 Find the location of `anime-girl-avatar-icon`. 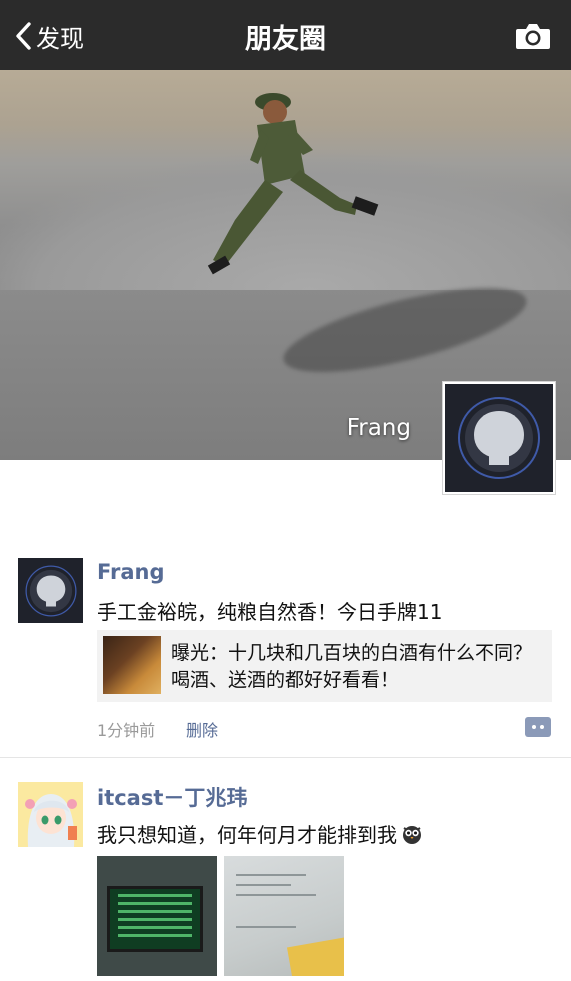

anime-girl-avatar-icon is located at coordinates (50, 814).